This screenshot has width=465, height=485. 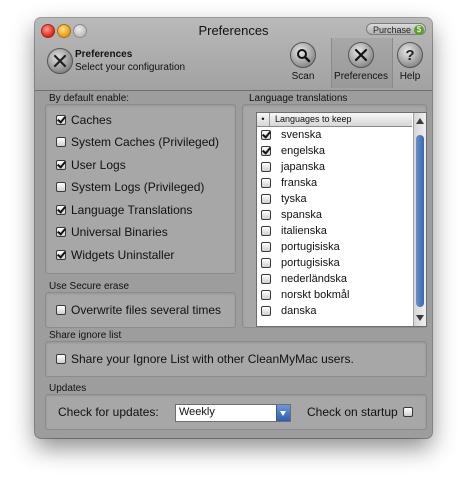 What do you see at coordinates (283, 413) in the screenshot?
I see `dropdown-arrow-icon` at bounding box center [283, 413].